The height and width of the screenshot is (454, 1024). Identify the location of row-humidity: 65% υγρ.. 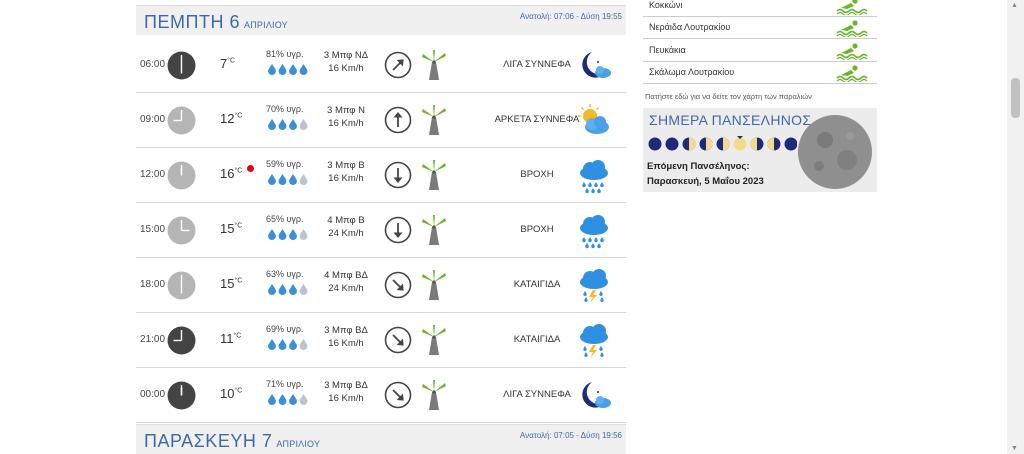
(285, 219).